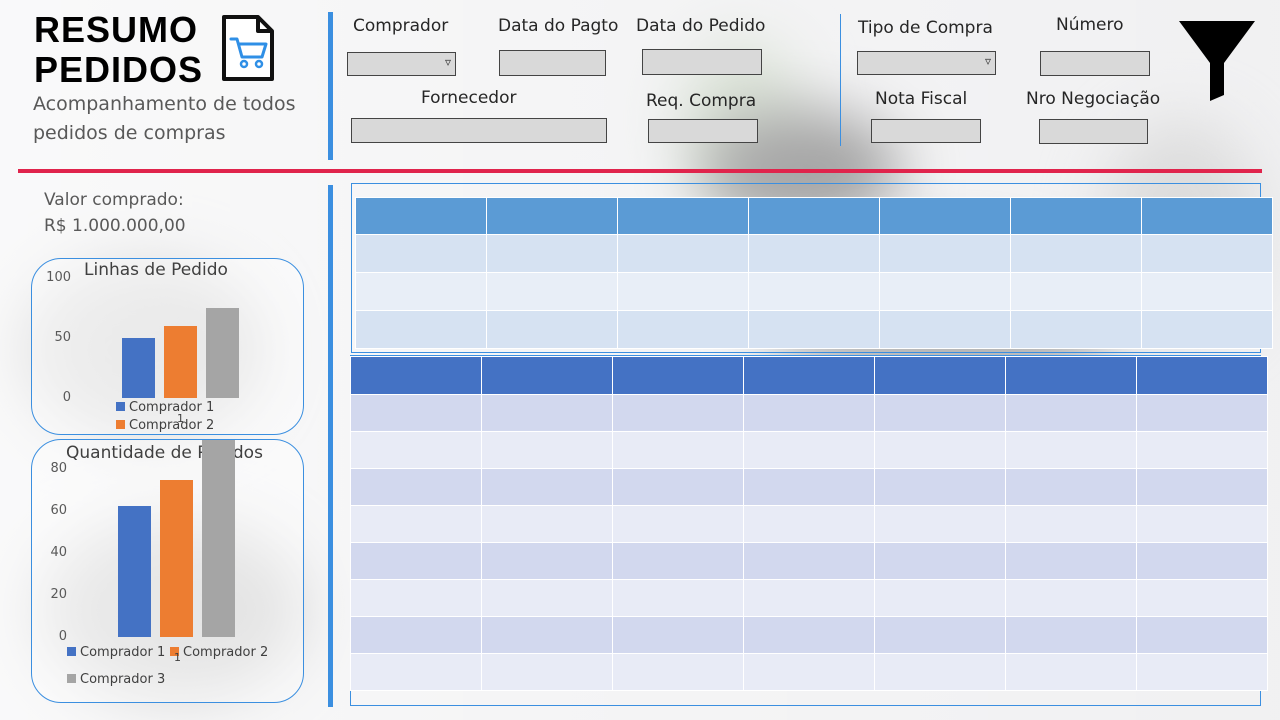 This screenshot has height=720, width=1280. I want to click on nota-fiscal-field, so click(926, 131).